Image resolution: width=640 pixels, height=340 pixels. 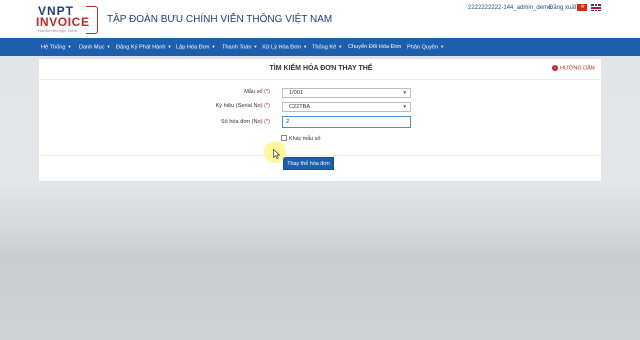 I want to click on vnpt-invoice-logo: VNPT INVOICE Hóa đơn tiện nghi. Giá trị, so click(x=67, y=19).